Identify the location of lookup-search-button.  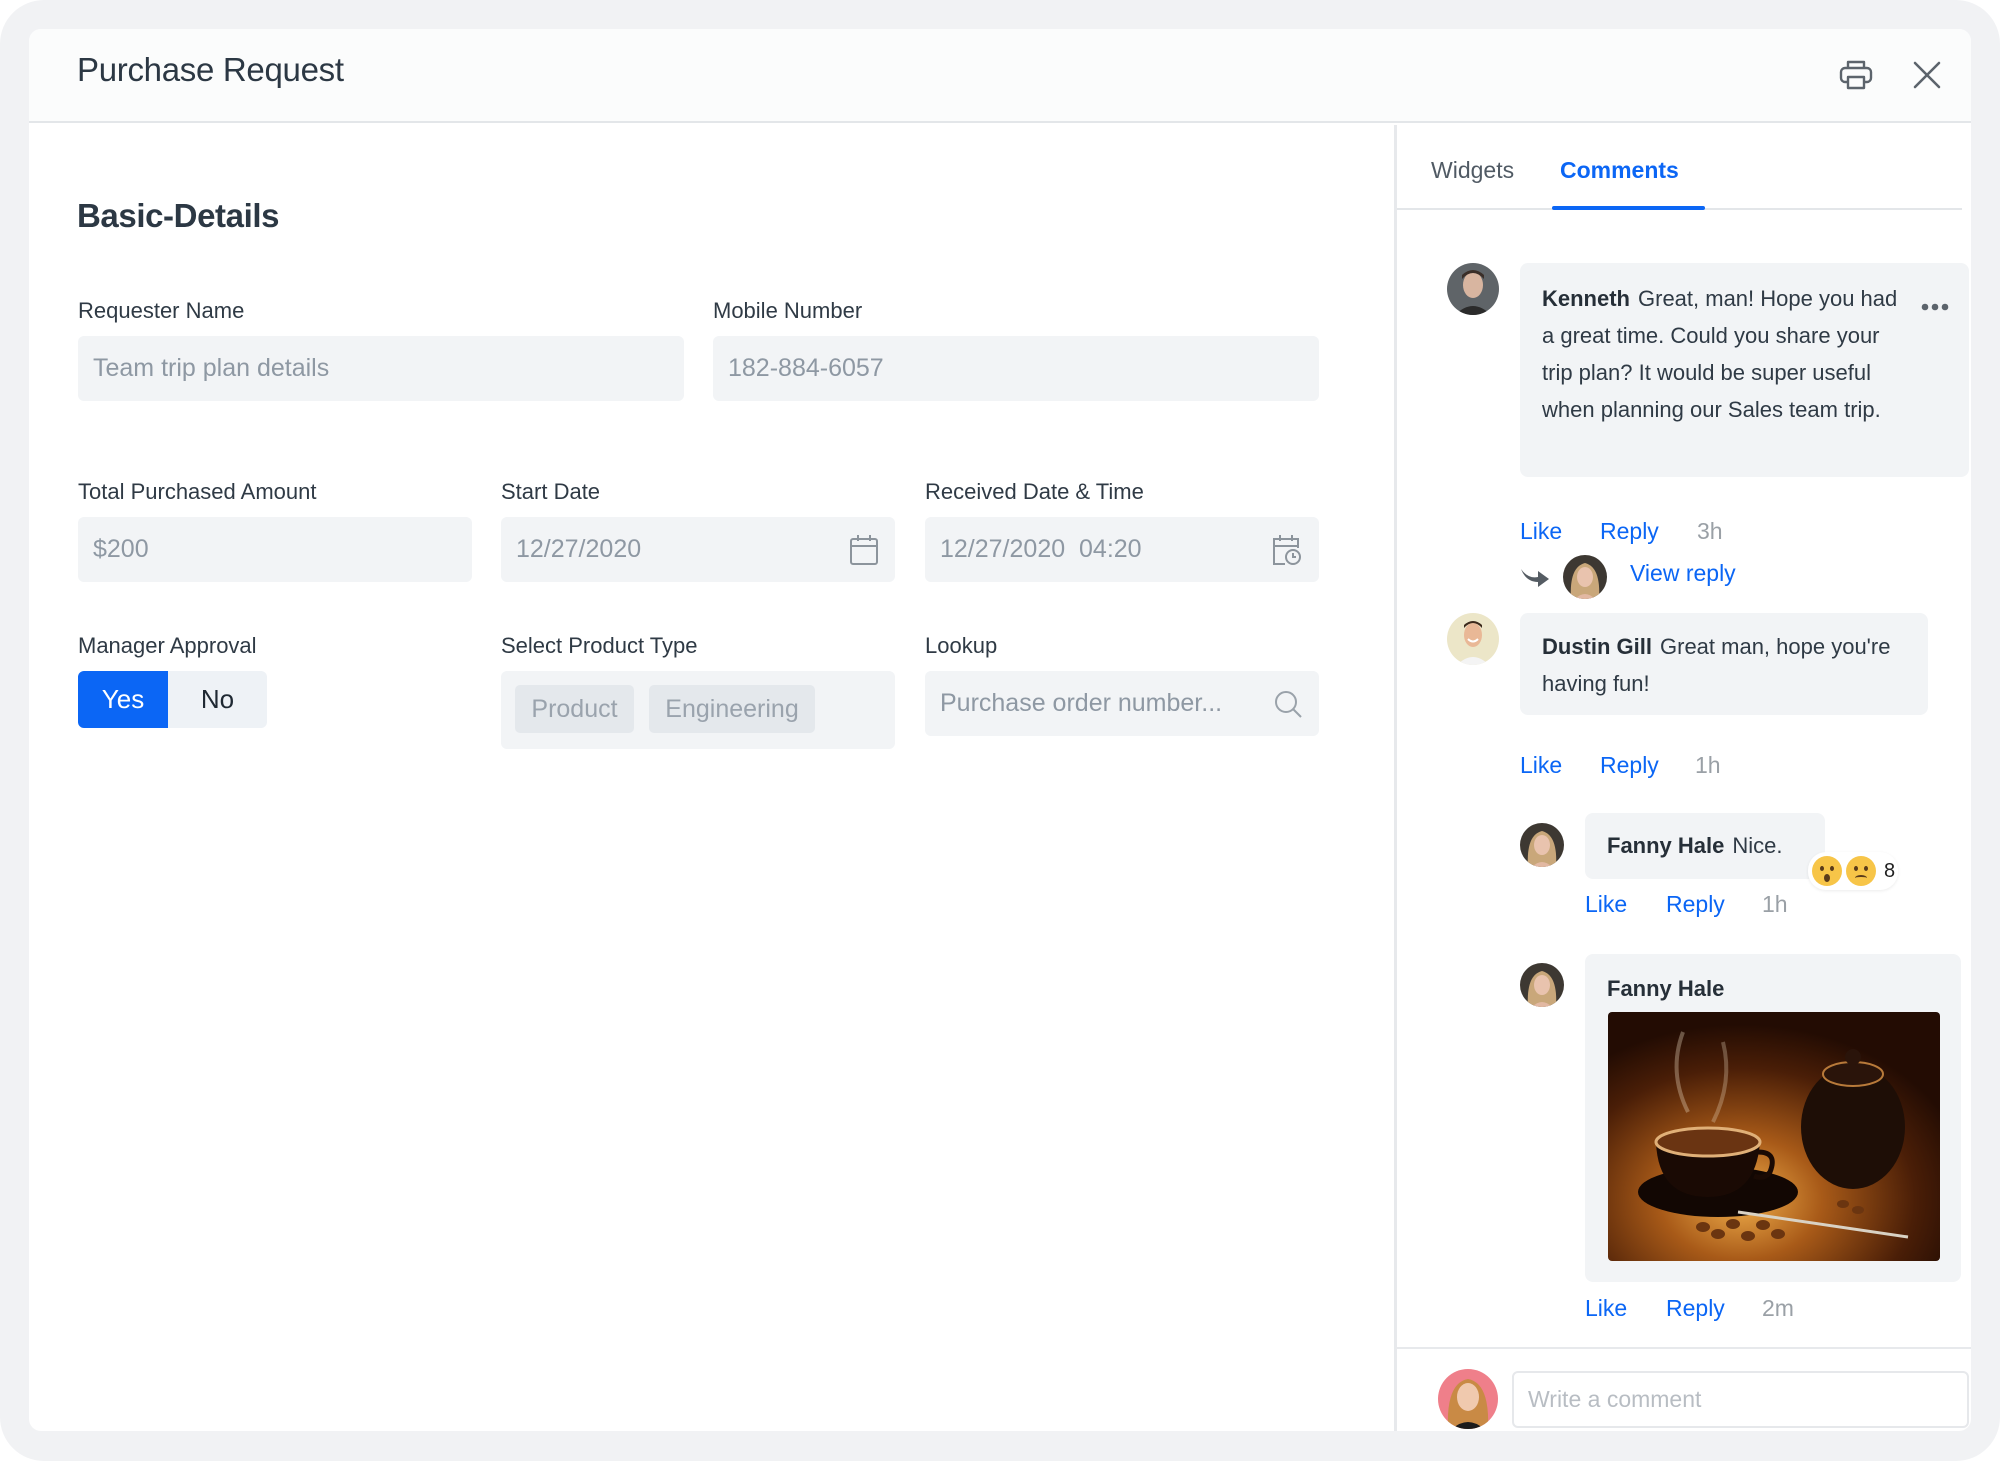
(1288, 704).